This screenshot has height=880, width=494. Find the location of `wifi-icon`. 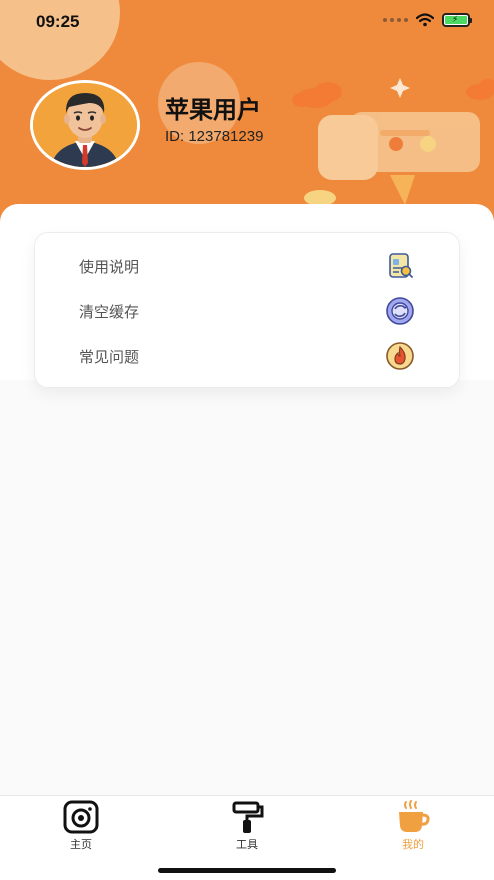

wifi-icon is located at coordinates (425, 20).